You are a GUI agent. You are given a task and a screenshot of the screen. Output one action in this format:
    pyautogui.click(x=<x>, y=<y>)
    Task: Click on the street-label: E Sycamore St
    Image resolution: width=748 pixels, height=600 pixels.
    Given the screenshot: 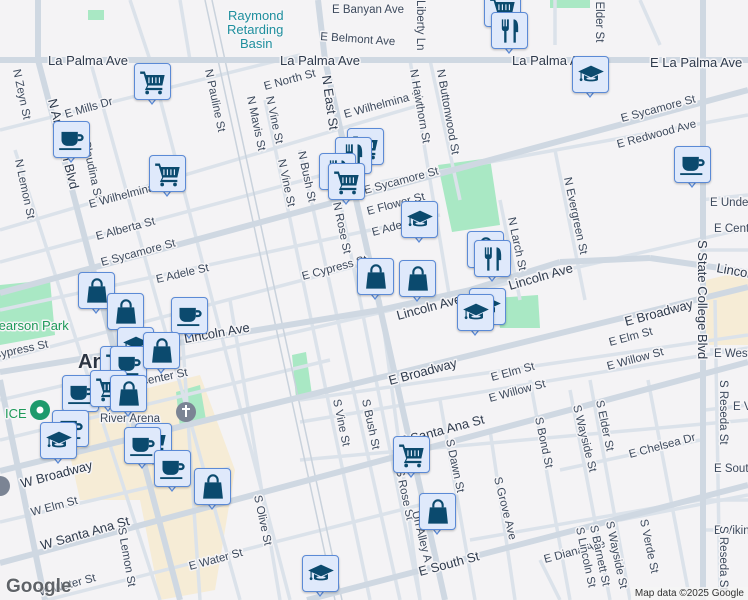 What is the action you would take?
    pyautogui.click(x=139, y=253)
    